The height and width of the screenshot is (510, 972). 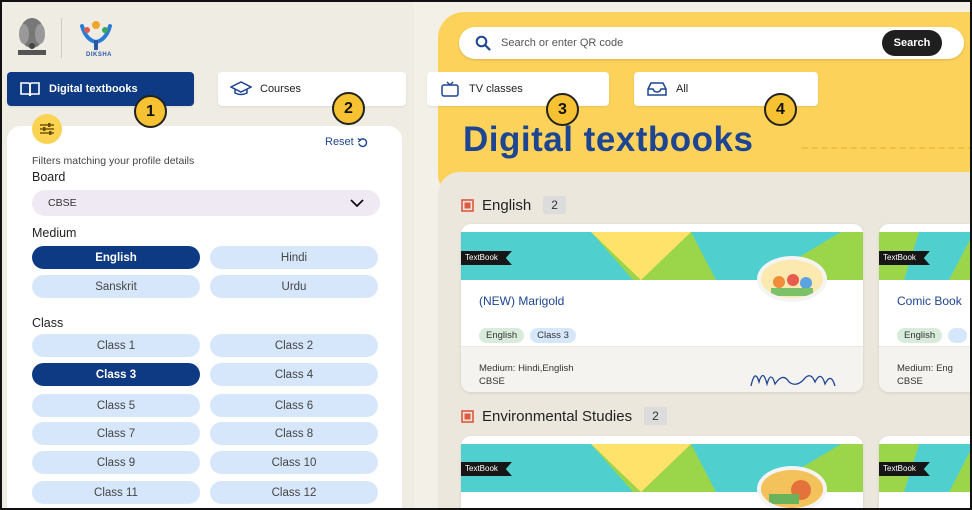 What do you see at coordinates (912, 43) in the screenshot?
I see `search-button: Search` at bounding box center [912, 43].